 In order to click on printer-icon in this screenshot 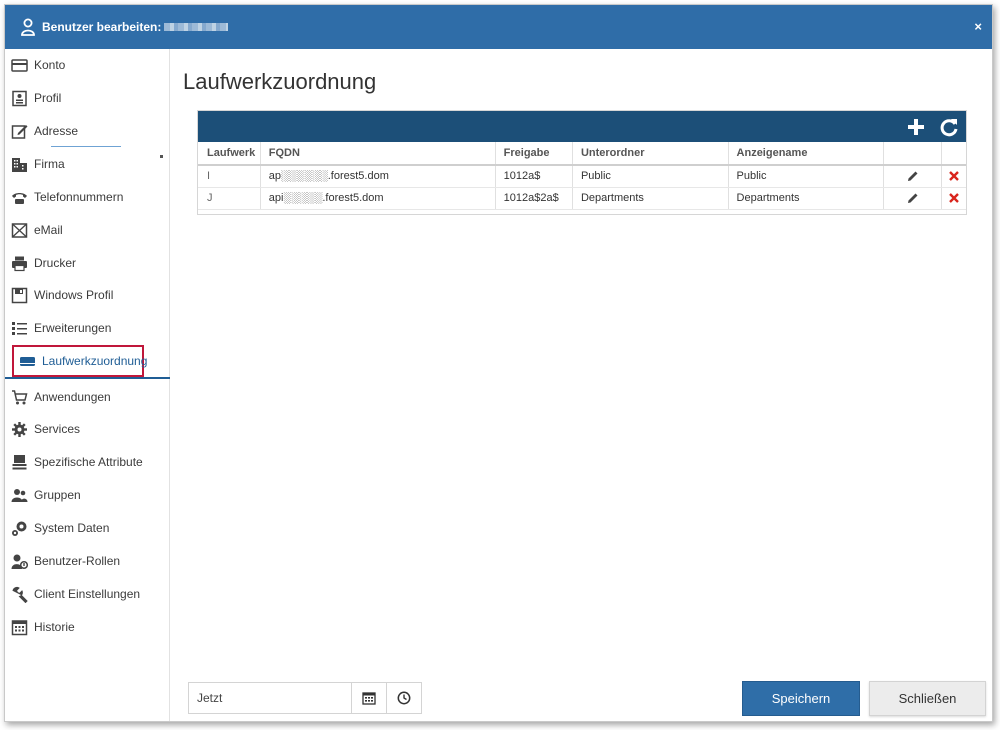, I will do `click(19, 263)`.